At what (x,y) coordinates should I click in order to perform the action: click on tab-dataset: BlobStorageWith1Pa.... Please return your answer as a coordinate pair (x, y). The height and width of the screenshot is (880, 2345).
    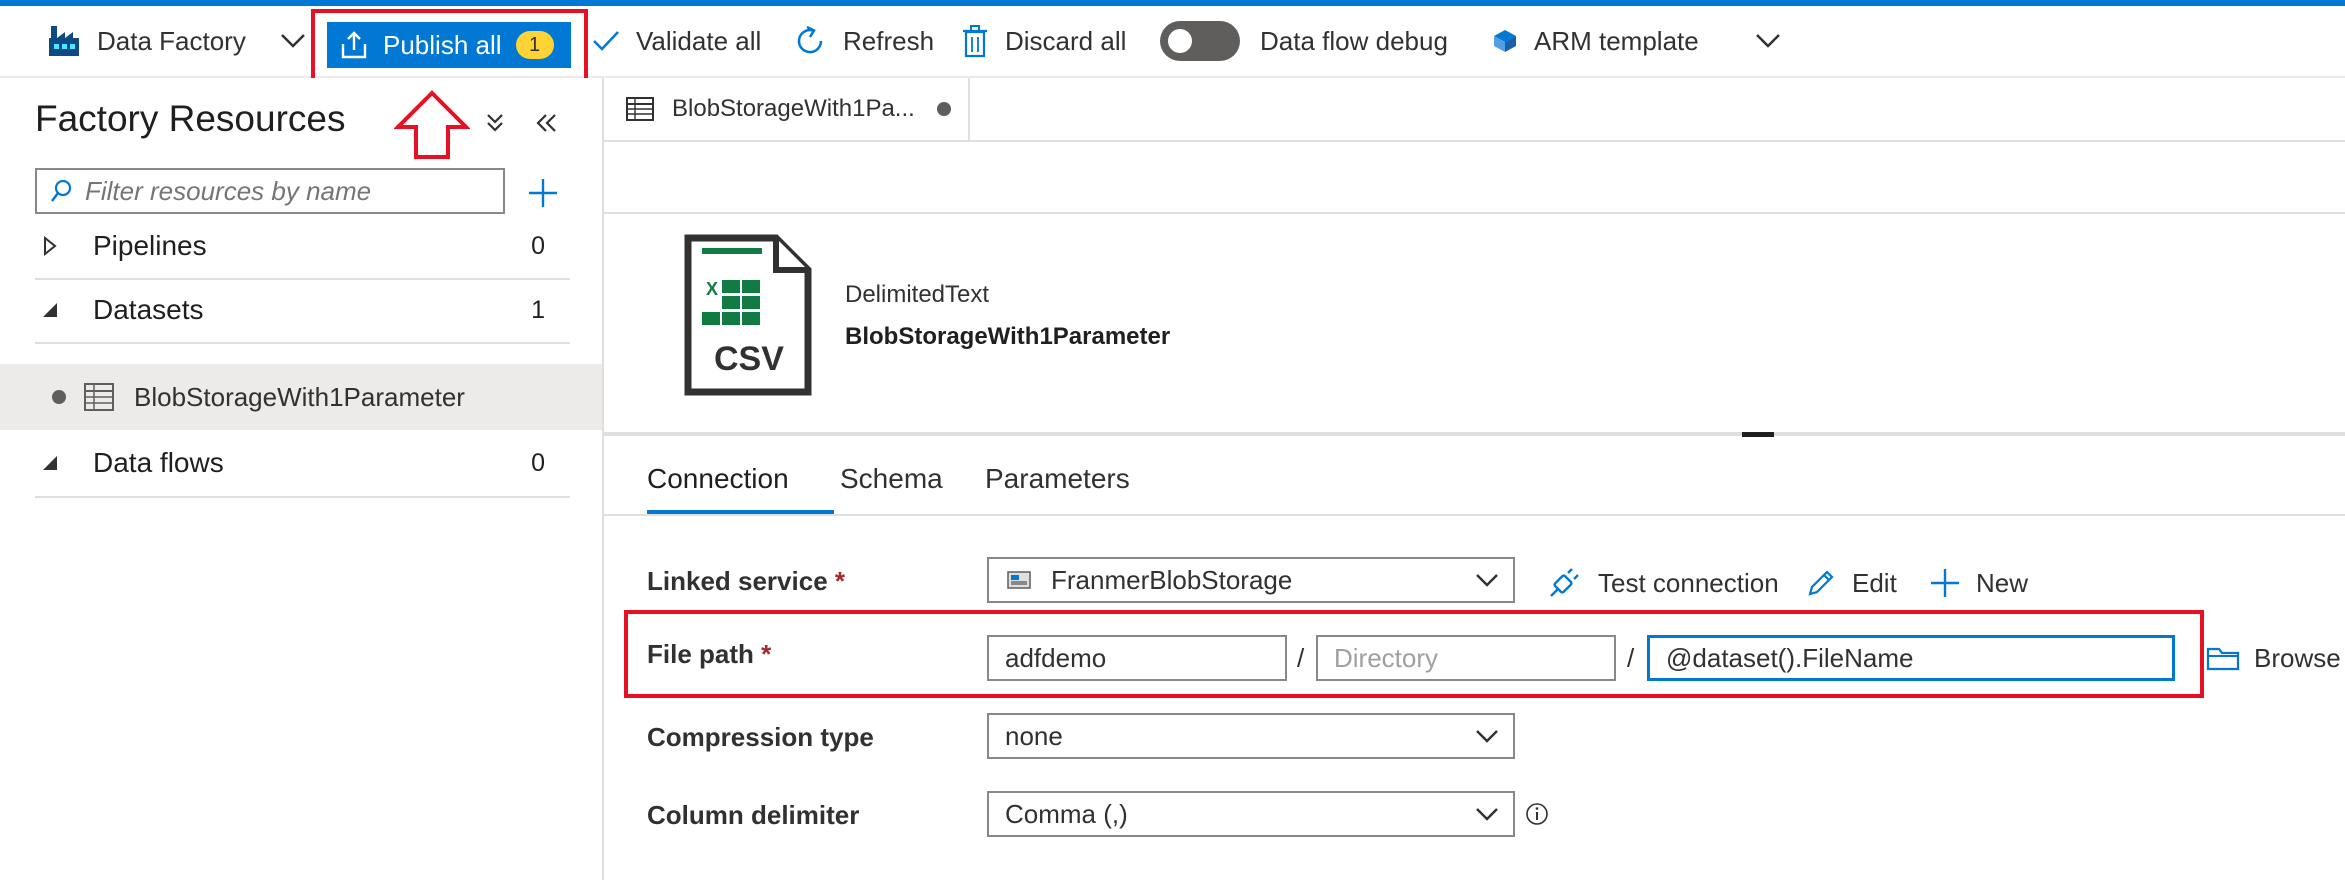
    Looking at the image, I should click on (787, 109).